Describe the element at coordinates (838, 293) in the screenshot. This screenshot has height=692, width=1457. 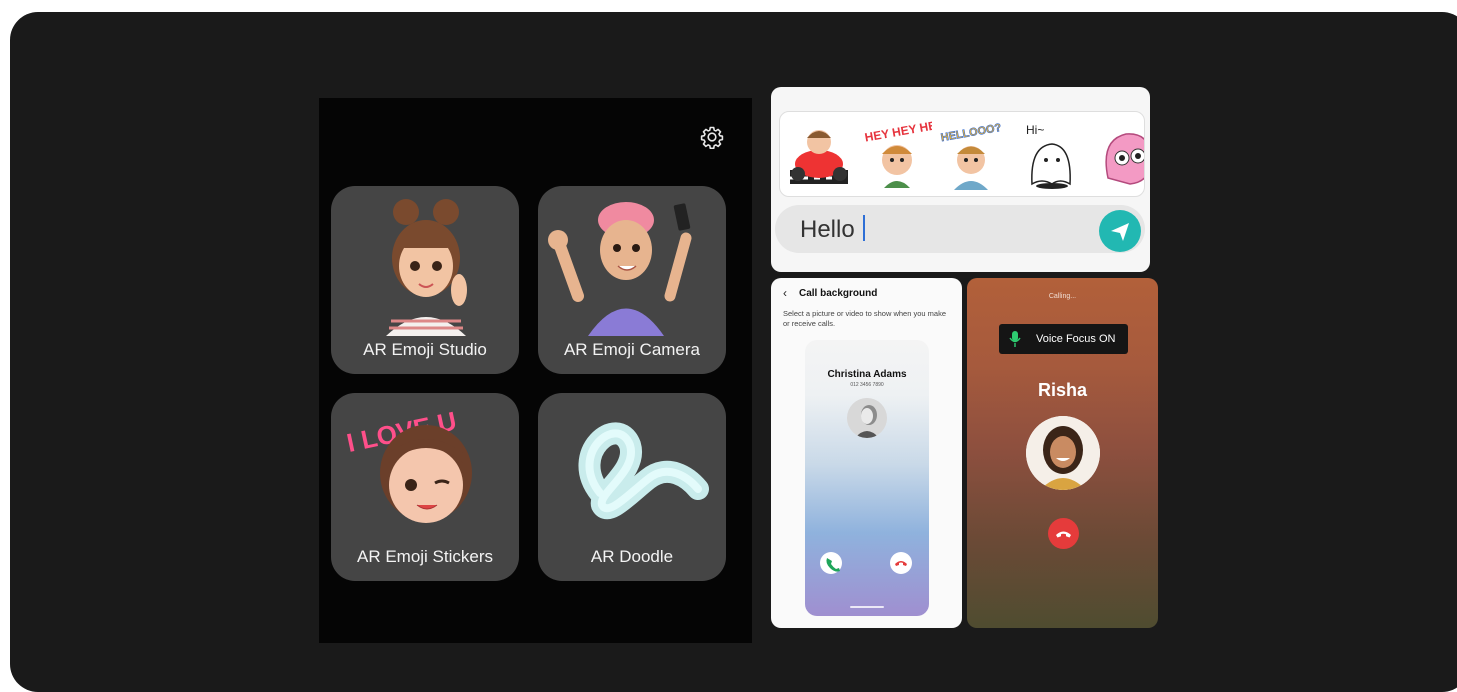
I see `page-title: Call background` at that location.